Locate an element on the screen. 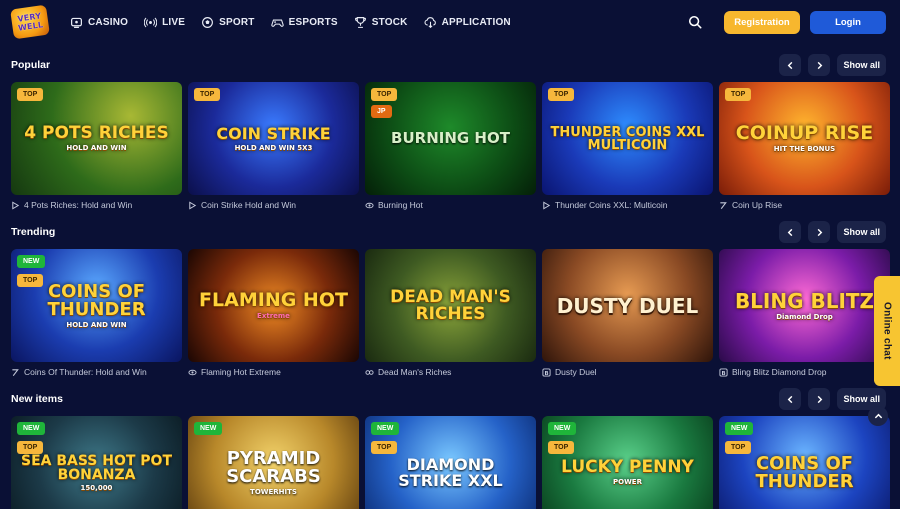 The image size is (900, 509). game-art-title: BURNING HOT is located at coordinates (450, 138).